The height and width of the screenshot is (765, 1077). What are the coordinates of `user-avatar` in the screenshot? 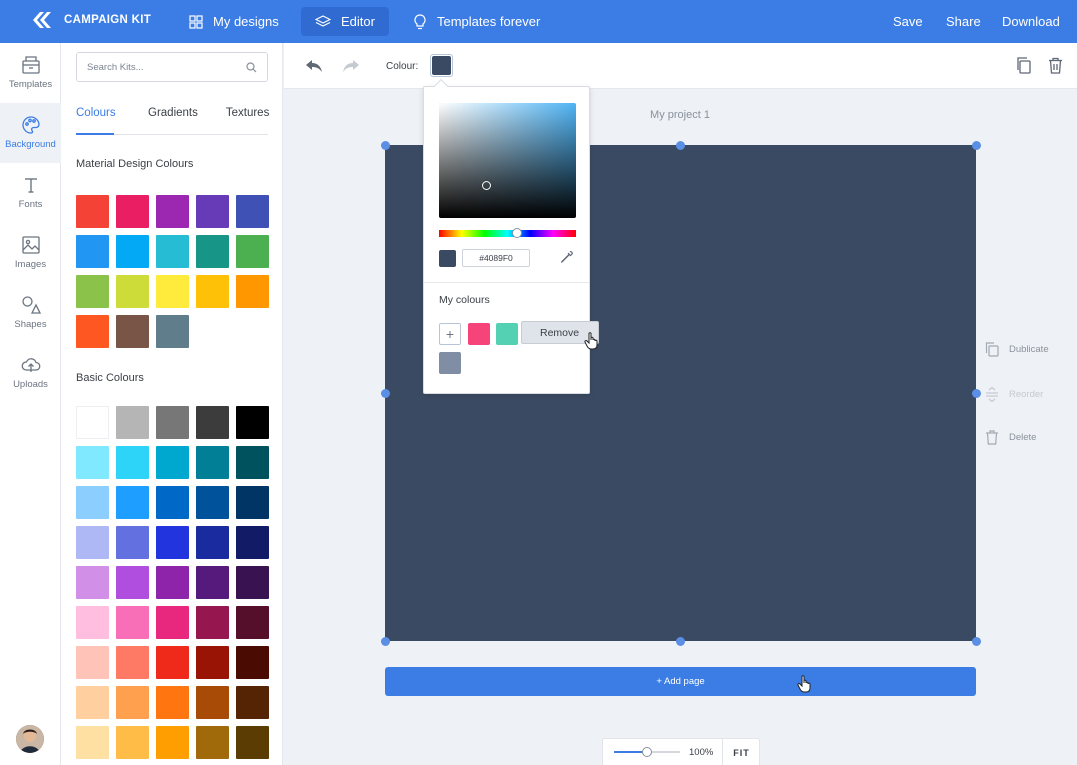 It's located at (30, 739).